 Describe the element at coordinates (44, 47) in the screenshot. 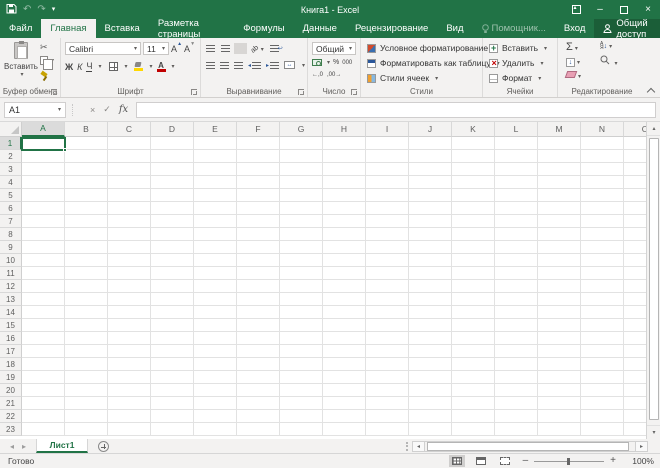

I see `cut-button: ✂` at that location.